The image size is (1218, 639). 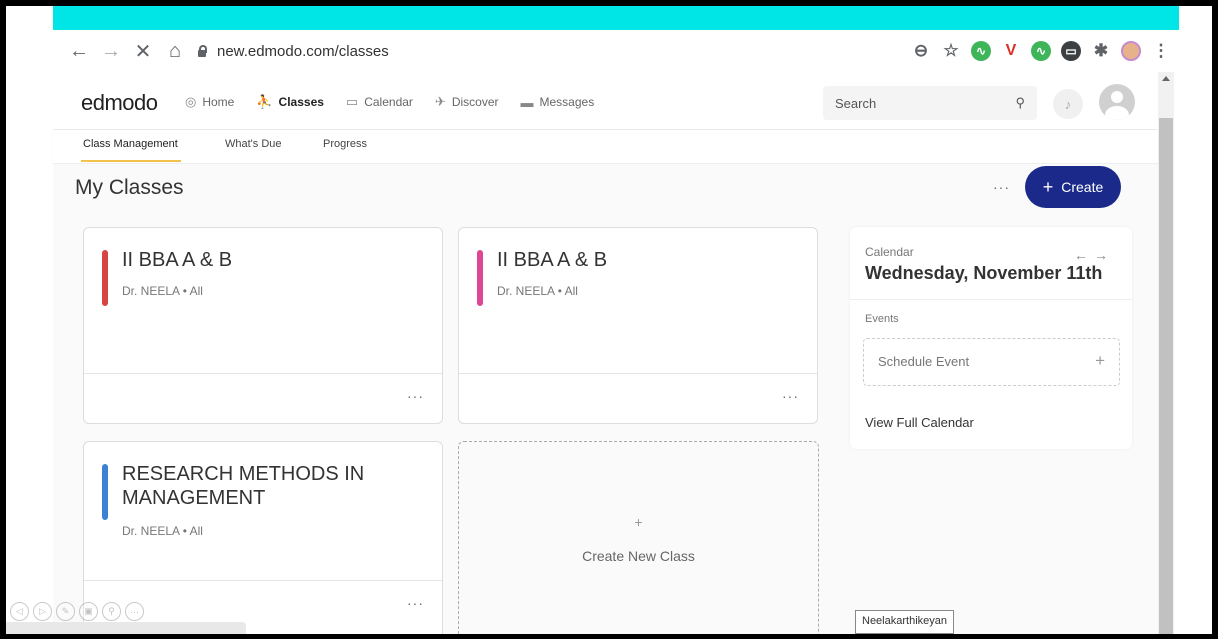 I want to click on tab-class-management: Class Management, so click(x=130, y=144).